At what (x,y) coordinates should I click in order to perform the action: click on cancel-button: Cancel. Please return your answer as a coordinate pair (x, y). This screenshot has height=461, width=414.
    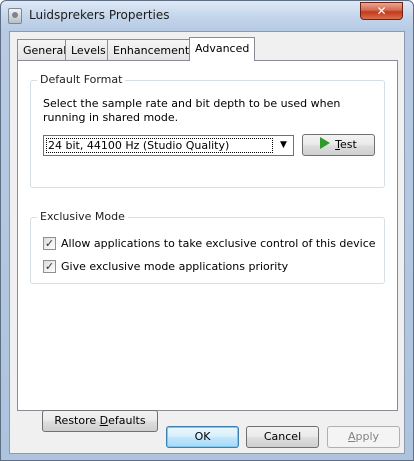
    Looking at the image, I should click on (282, 437).